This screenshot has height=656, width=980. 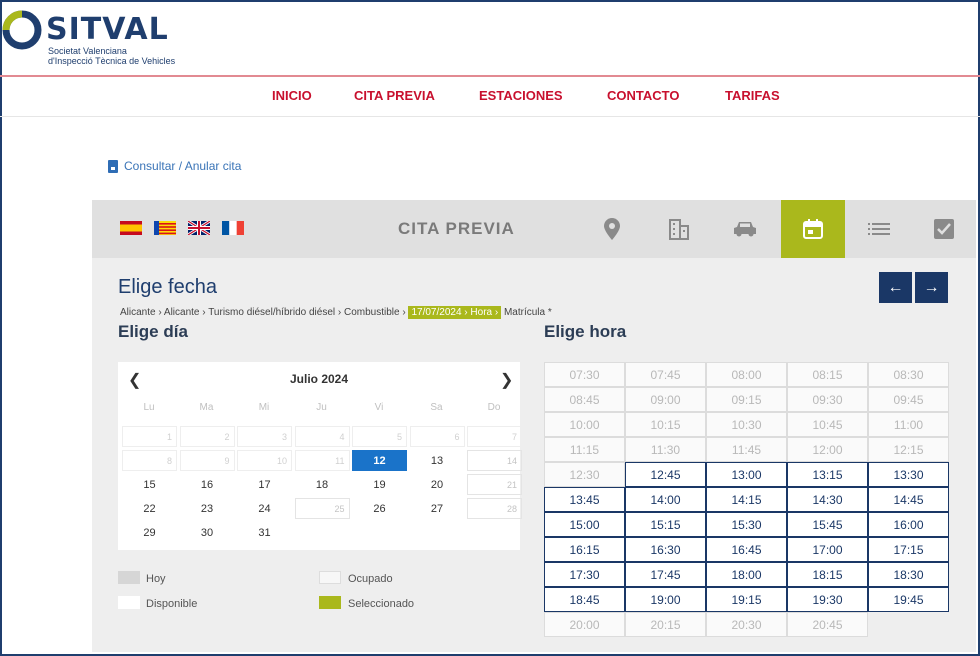 I want to click on time-slot: 15:30, so click(x=746, y=524).